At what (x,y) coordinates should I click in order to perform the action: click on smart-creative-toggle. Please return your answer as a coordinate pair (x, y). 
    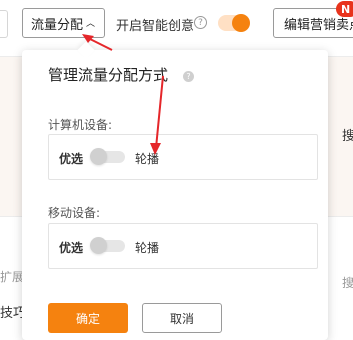
    Looking at the image, I should click on (234, 23).